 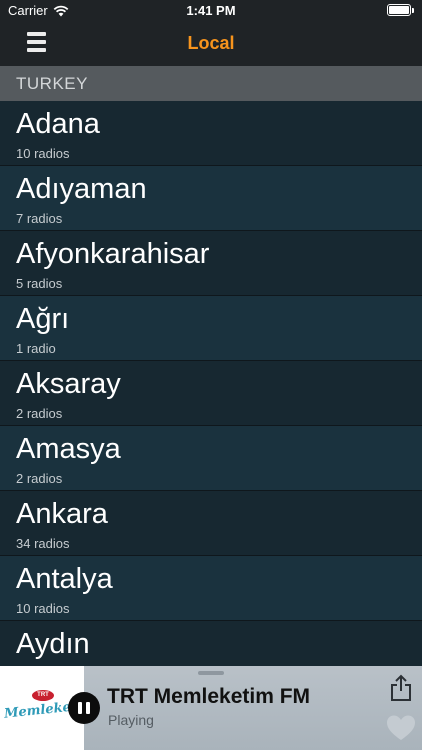 I want to click on now-playing-bar: TRT Memleketim TRT Memleketim FM Playing, so click(x=211, y=708).